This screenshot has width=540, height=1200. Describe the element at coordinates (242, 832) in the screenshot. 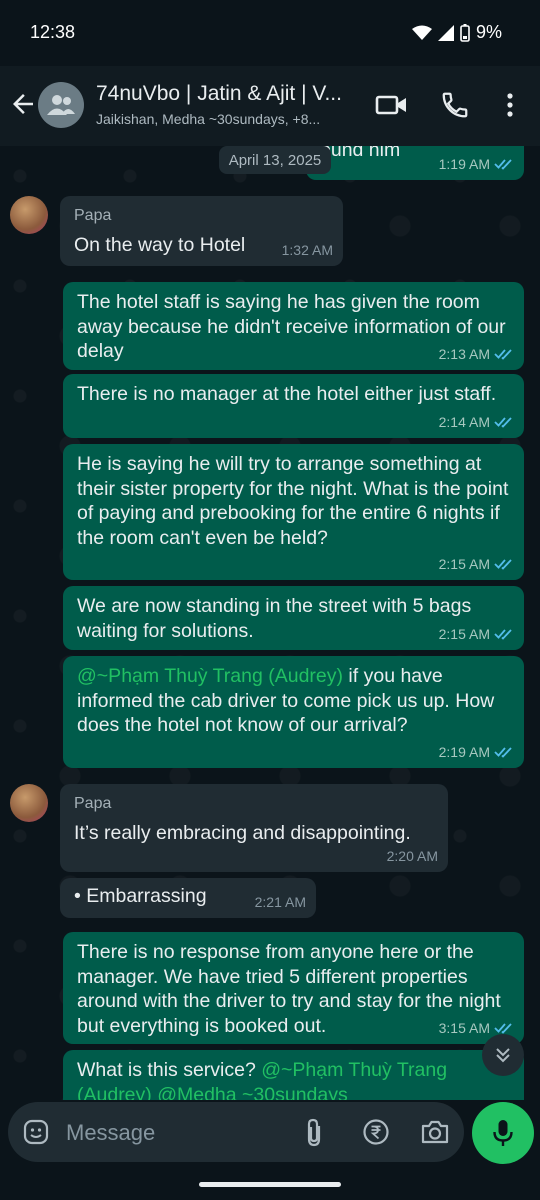

I see `message-text: It’s really embracing and disappointing.` at that location.